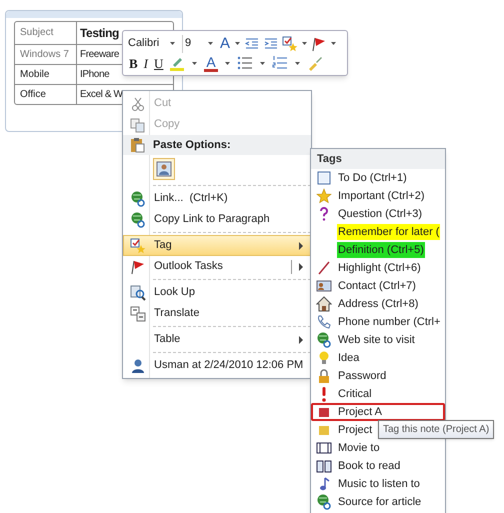 This screenshot has height=513, width=504. What do you see at coordinates (35, 74) in the screenshot?
I see `table-cell: Mobile` at bounding box center [35, 74].